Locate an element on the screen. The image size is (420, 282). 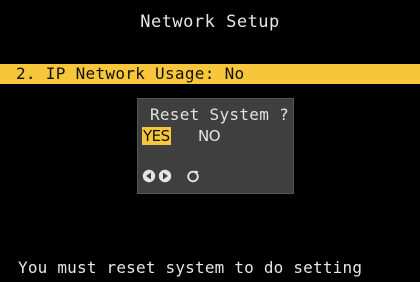
yes-option: YES is located at coordinates (156, 136).